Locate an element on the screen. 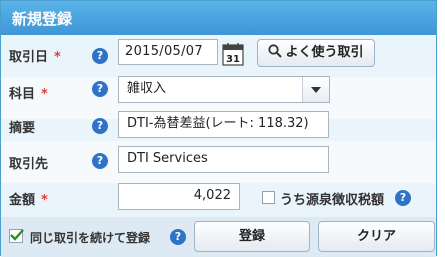 Image resolution: width=445 pixels, height=257 pixels. dropdown-button is located at coordinates (315, 89).